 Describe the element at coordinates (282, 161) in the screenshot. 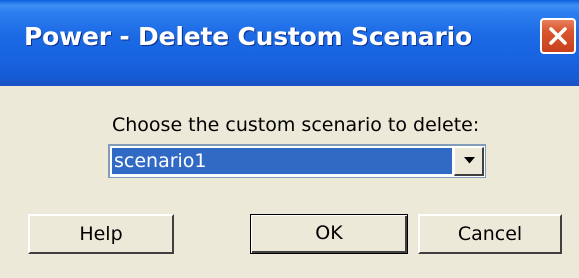

I see `scenario-select-value: scenario1` at that location.